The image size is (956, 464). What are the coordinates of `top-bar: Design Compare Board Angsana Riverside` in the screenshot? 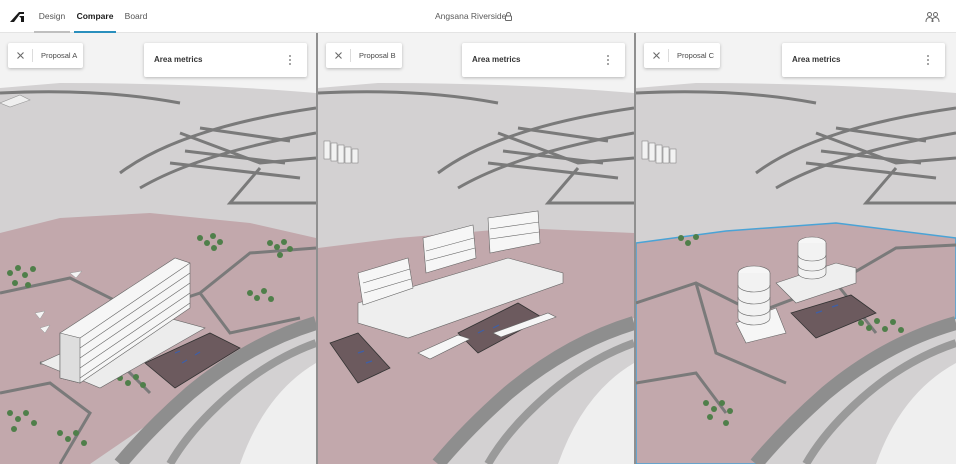 It's located at (478, 16).